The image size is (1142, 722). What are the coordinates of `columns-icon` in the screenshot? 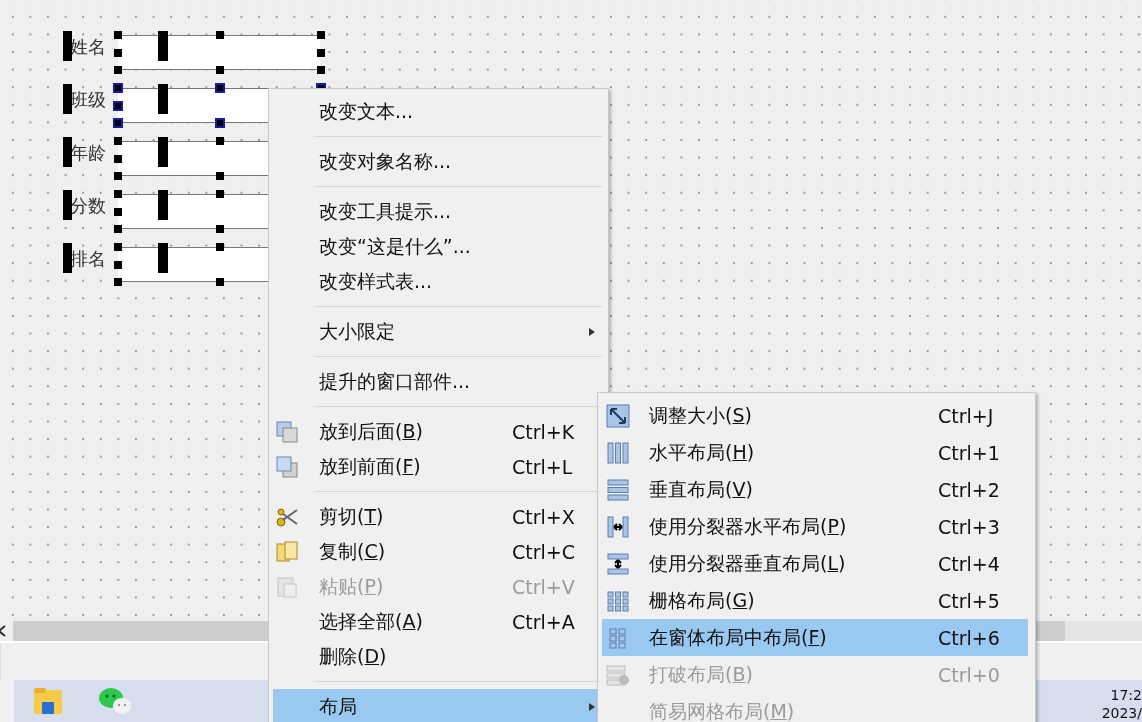 It's located at (618, 452).